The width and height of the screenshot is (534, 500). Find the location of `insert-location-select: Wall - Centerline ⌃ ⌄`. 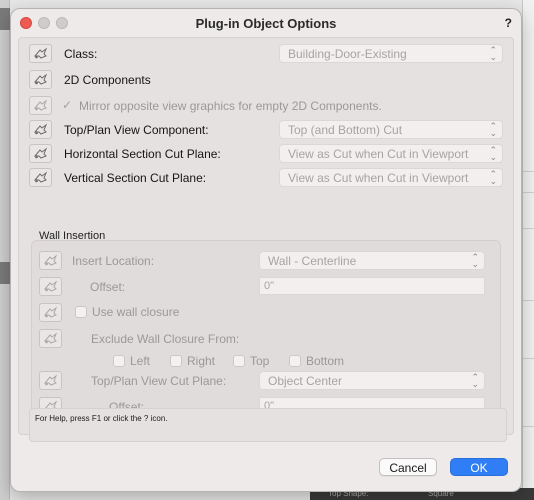

insert-location-select: Wall - Centerline ⌃ ⌄ is located at coordinates (372, 260).